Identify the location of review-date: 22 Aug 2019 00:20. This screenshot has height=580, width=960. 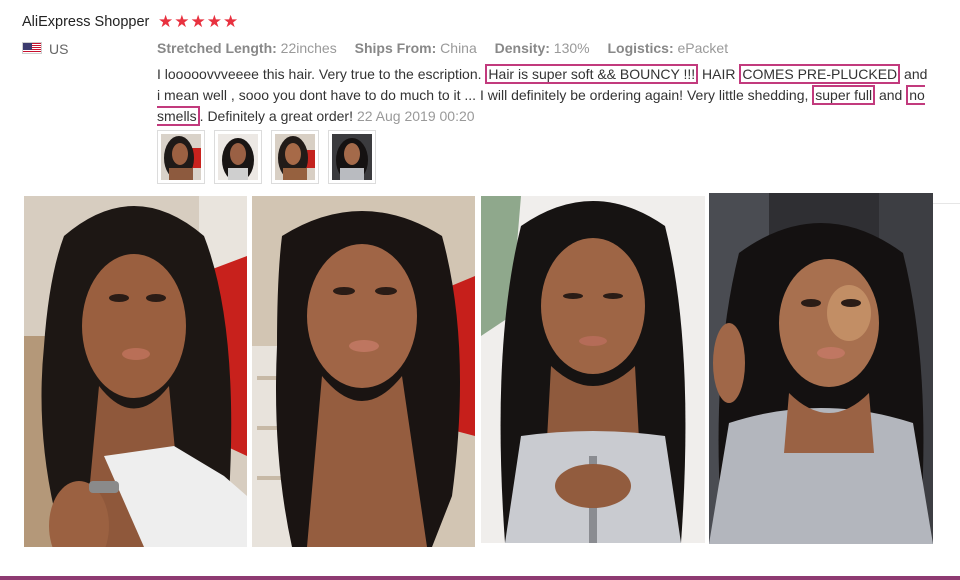
(415, 116).